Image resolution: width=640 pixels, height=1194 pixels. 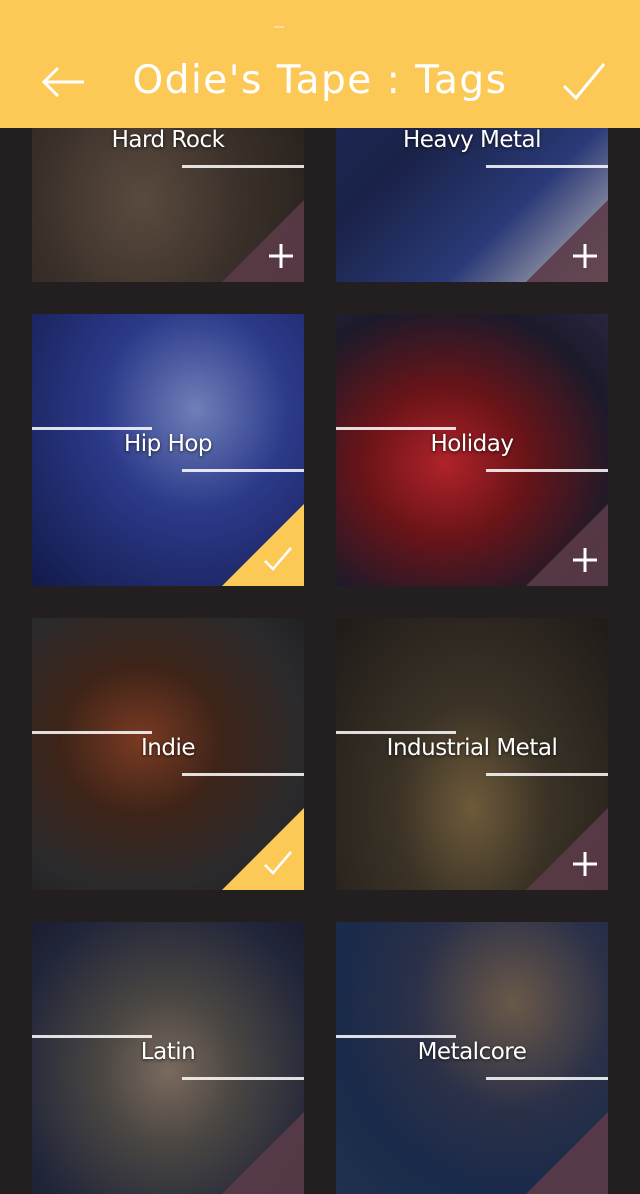 What do you see at coordinates (168, 444) in the screenshot?
I see `tag-label: Hip Hop` at bounding box center [168, 444].